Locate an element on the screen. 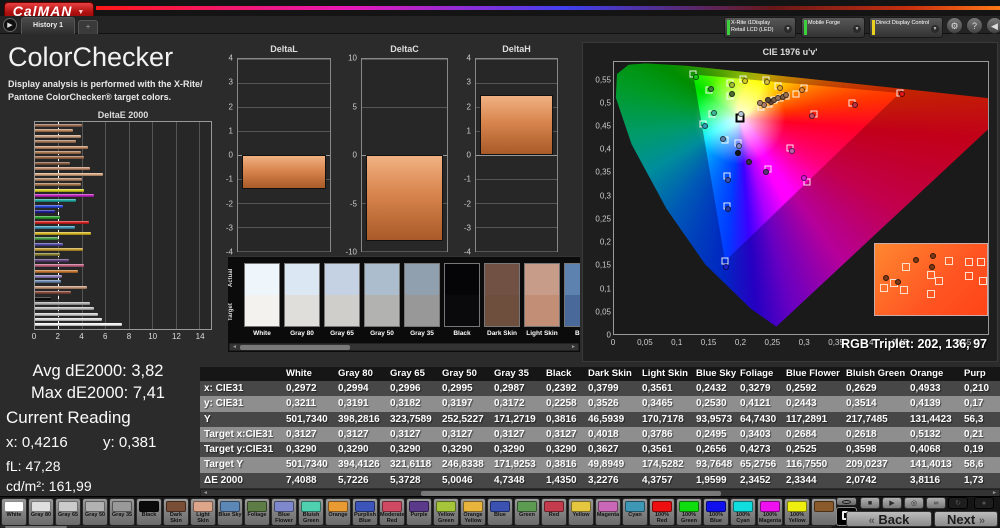 Image resolution: width=1000 pixels, height=528 pixels. patch-button-gray-35: Gray 35 is located at coordinates (122, 512).